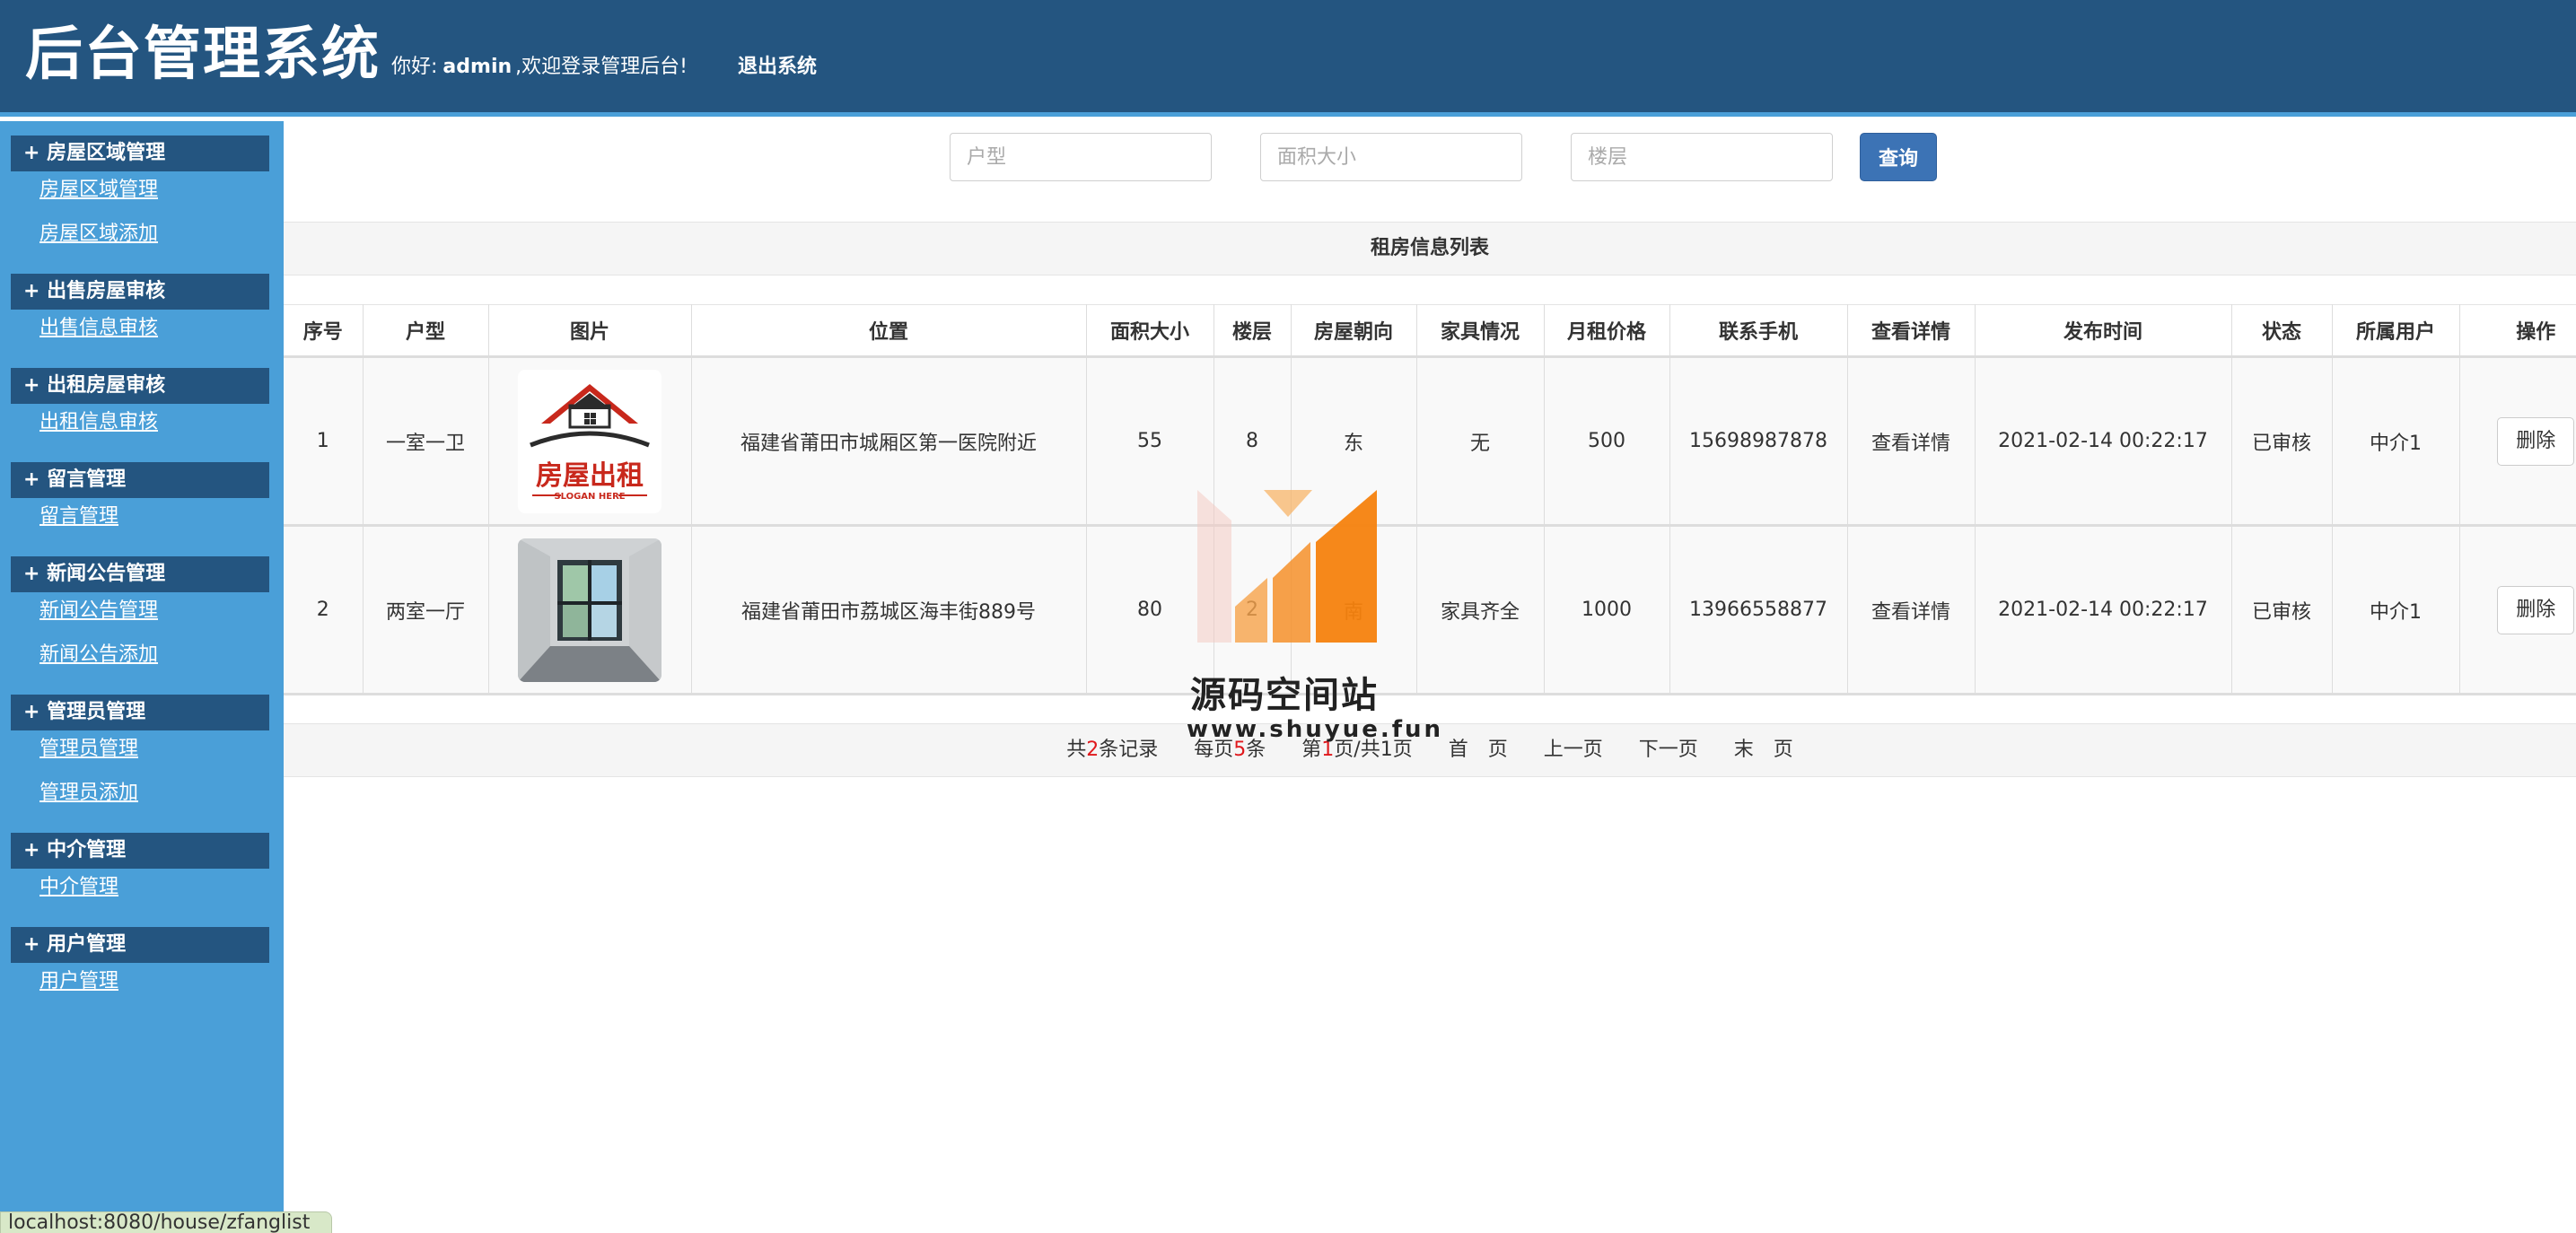 This screenshot has height=1233, width=2576. What do you see at coordinates (477, 67) in the screenshot?
I see `username: admin` at bounding box center [477, 67].